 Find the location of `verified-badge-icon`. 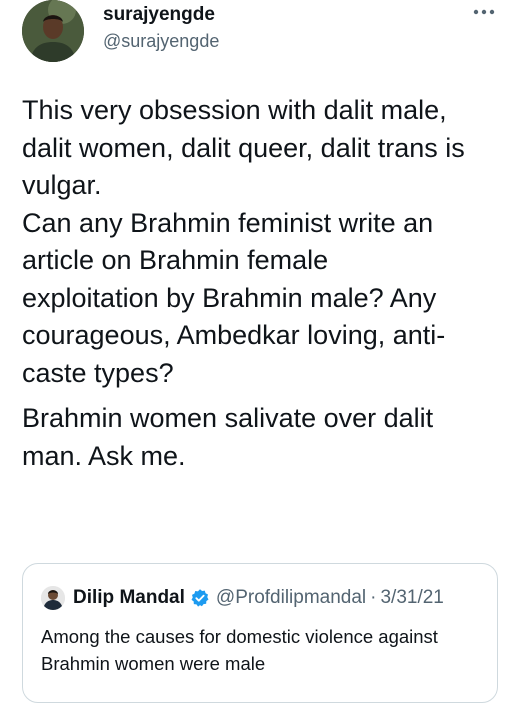

verified-badge-icon is located at coordinates (200, 598).